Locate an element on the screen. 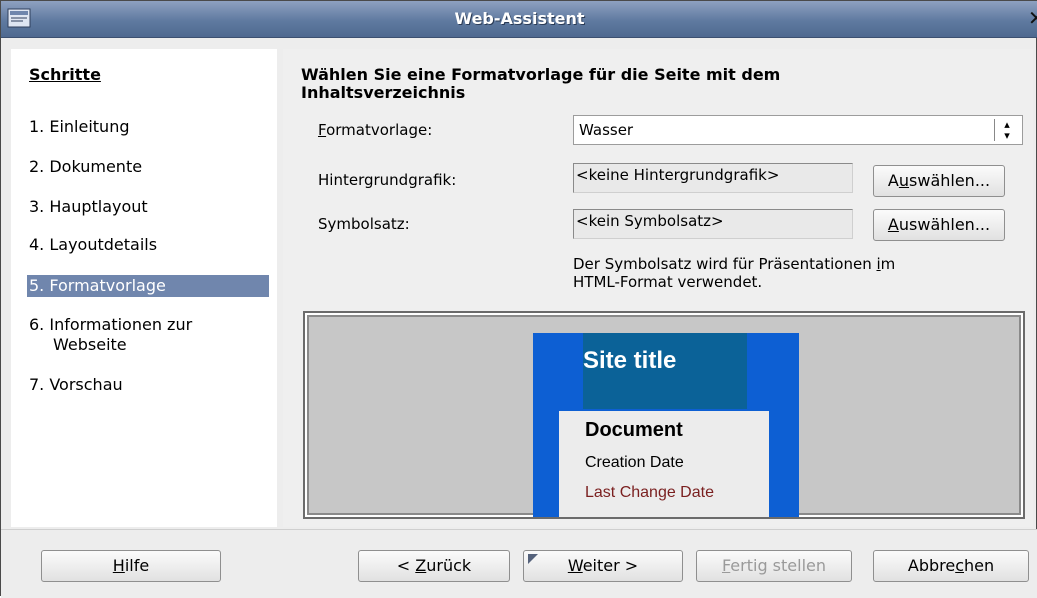 Image resolution: width=1037 pixels, height=598 pixels. background-button-mnemonic: u is located at coordinates (904, 180).